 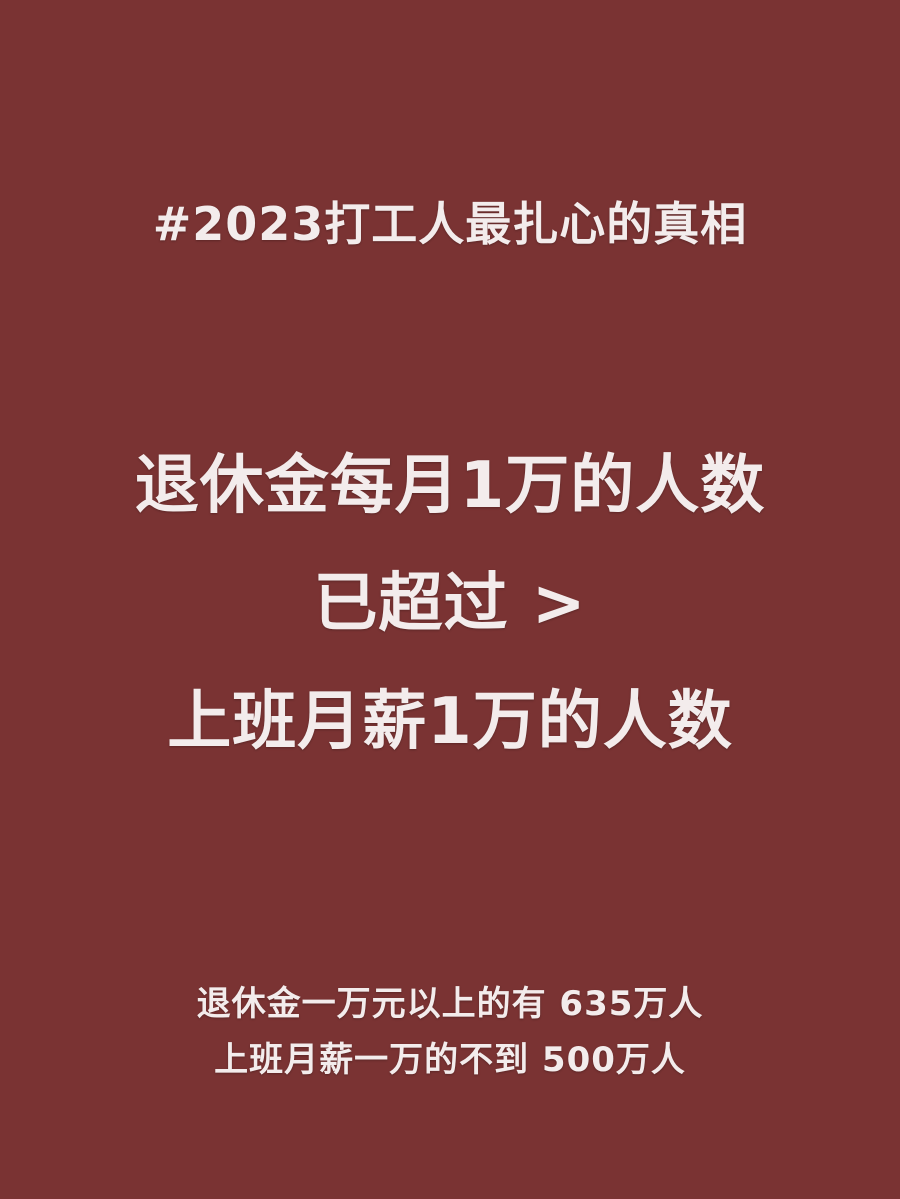 I want to click on fact-retirement-count: 退休金一万元以上的有 635万人, so click(x=450, y=1004).